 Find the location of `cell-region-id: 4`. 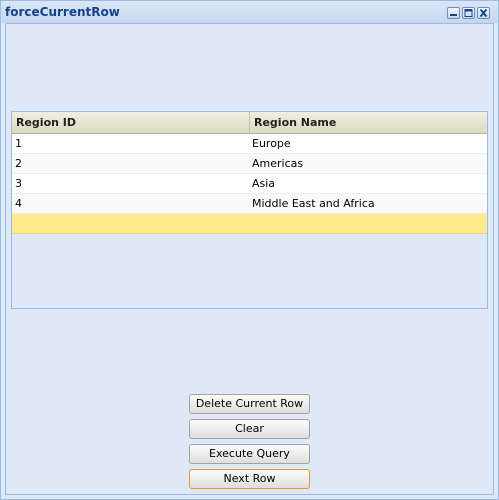

cell-region-id: 4 is located at coordinates (18, 203).